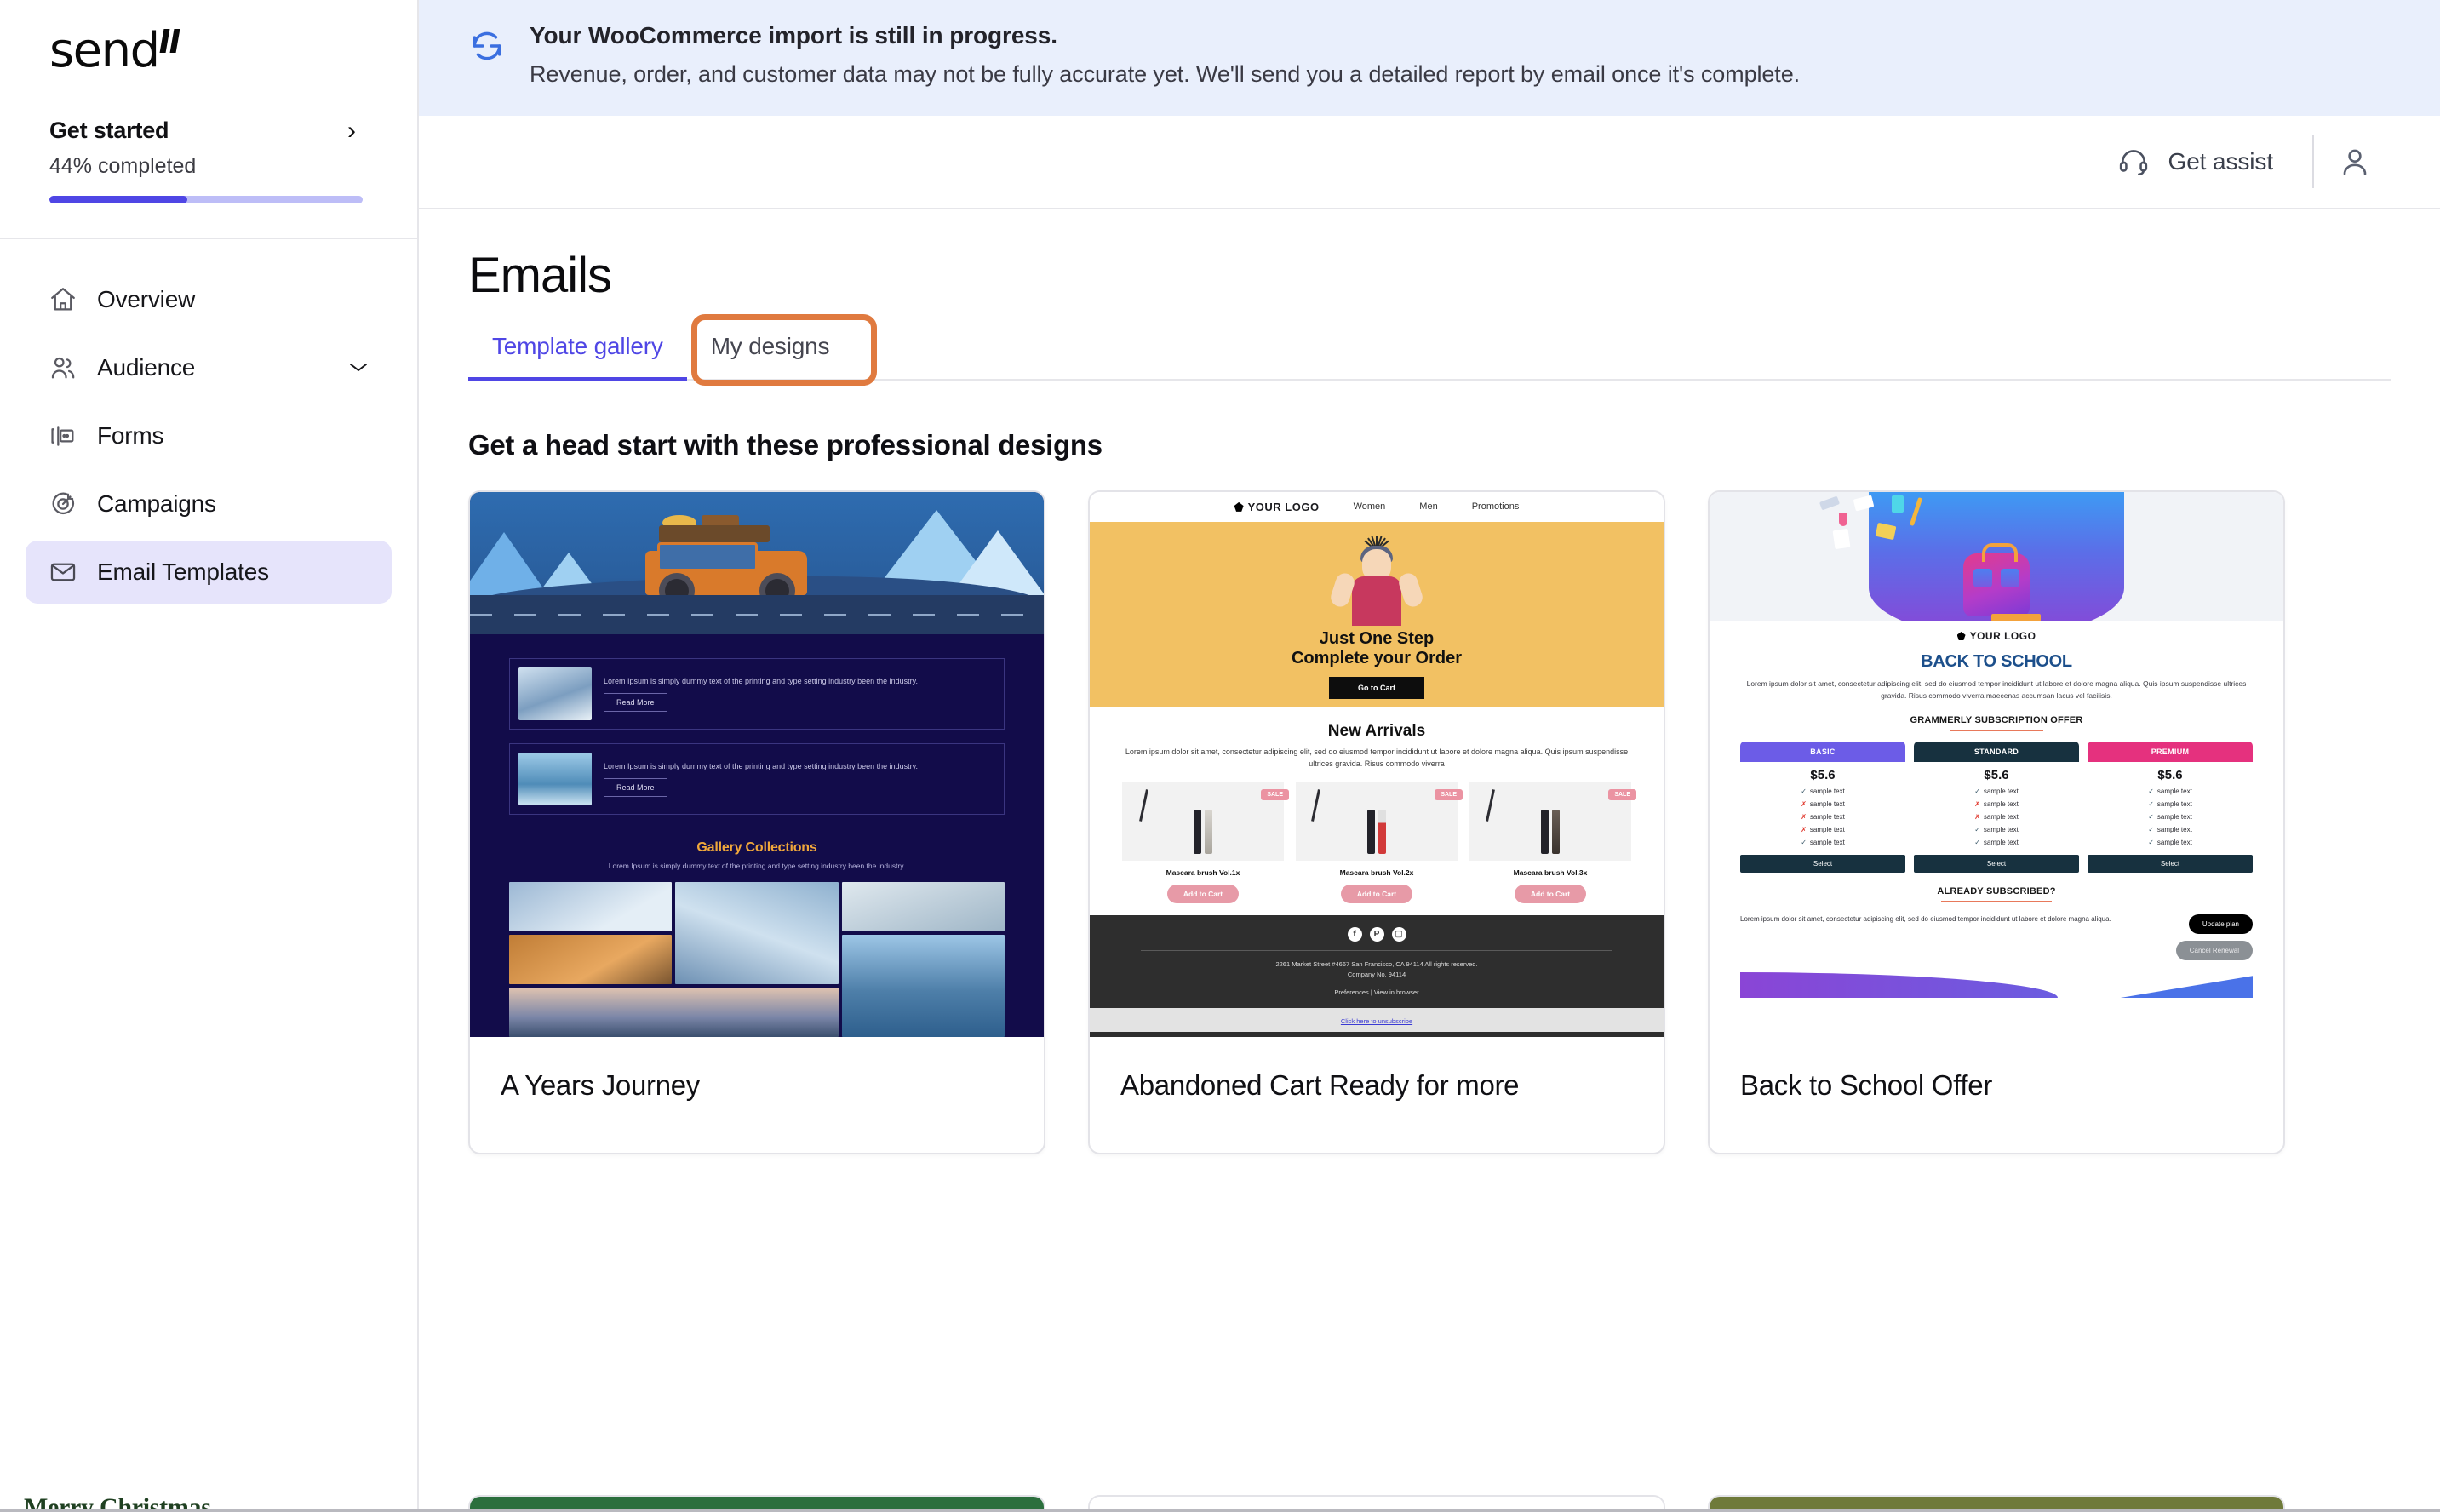 The height and width of the screenshot is (1512, 2440). I want to click on select-plan-button: Select, so click(2170, 864).